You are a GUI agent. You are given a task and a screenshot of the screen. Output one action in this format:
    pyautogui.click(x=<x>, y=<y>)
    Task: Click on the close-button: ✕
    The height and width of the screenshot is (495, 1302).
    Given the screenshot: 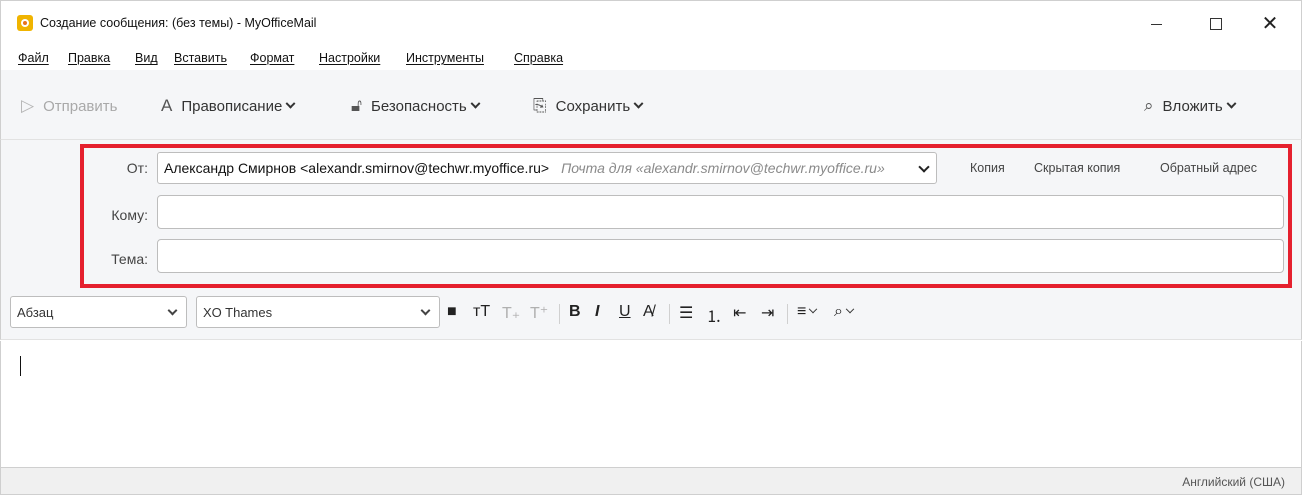 What is the action you would take?
    pyautogui.click(x=1270, y=24)
    